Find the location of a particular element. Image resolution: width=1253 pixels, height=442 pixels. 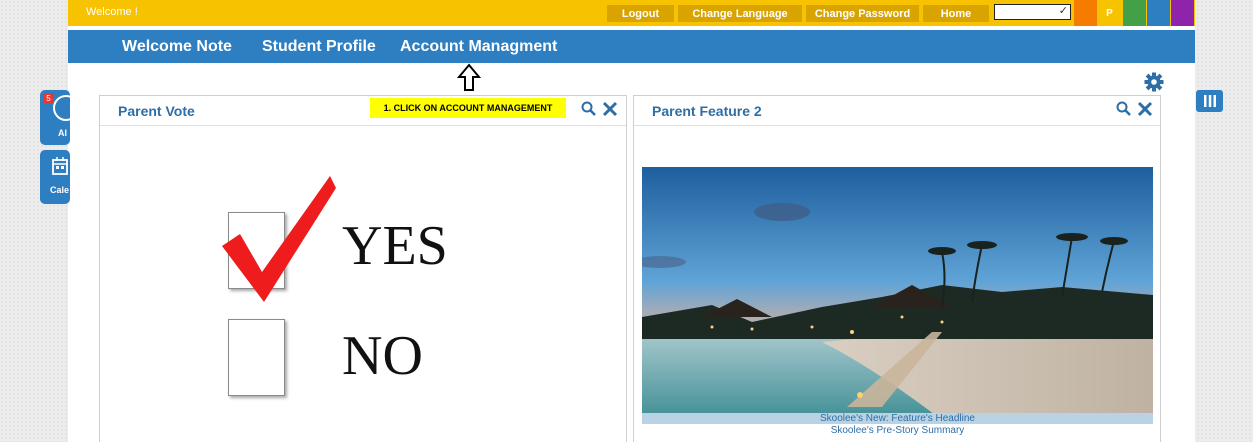

theme-orange-swatch is located at coordinates (1085, 13).